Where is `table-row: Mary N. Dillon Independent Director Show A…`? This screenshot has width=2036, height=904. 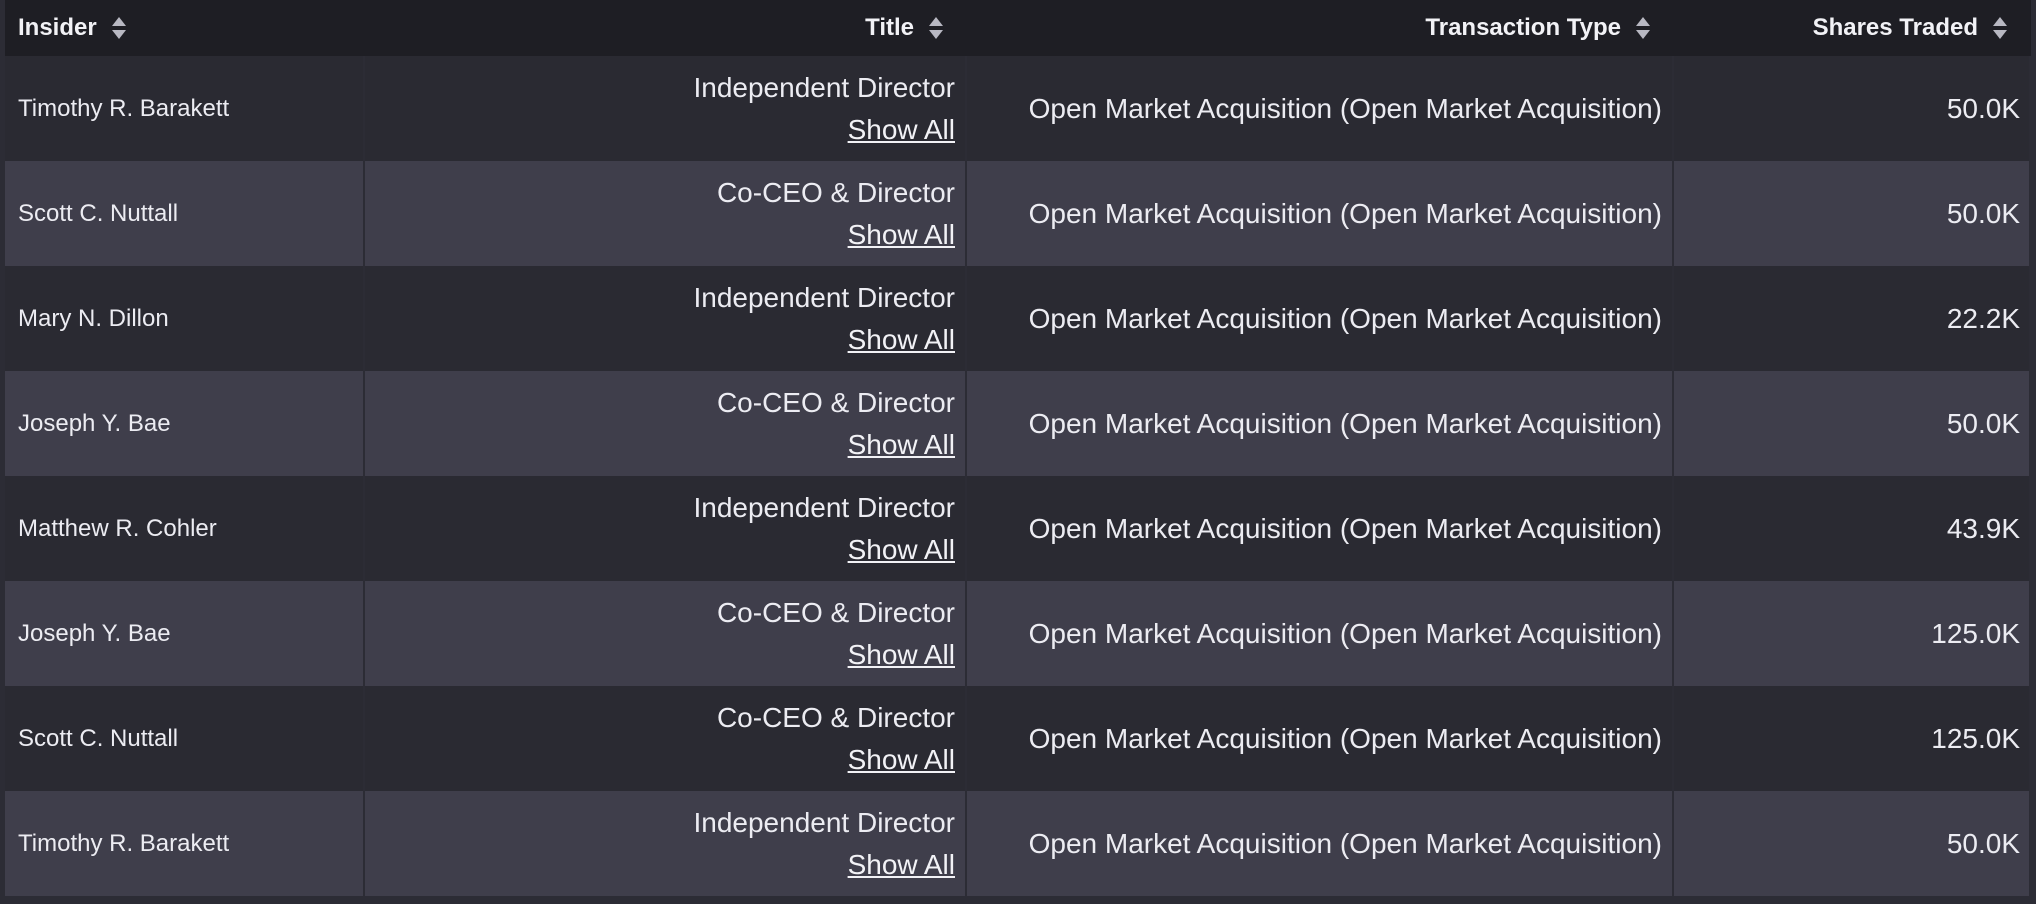 table-row: Mary N. Dillon Independent Director Show A… is located at coordinates (1018, 318).